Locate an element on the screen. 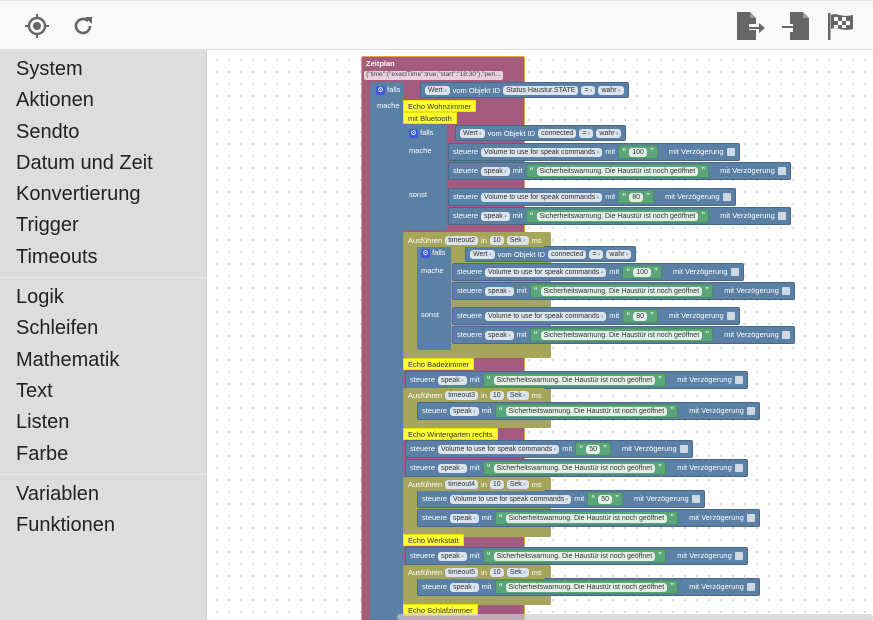 The width and height of the screenshot is (873, 620). timeout-header: Ausführentimeout4in10Sekms is located at coordinates (475, 484).